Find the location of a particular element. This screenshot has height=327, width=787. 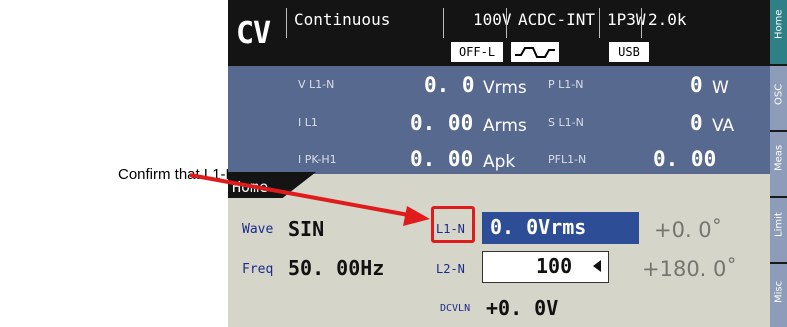

current-value: 0. 00 is located at coordinates (442, 123).